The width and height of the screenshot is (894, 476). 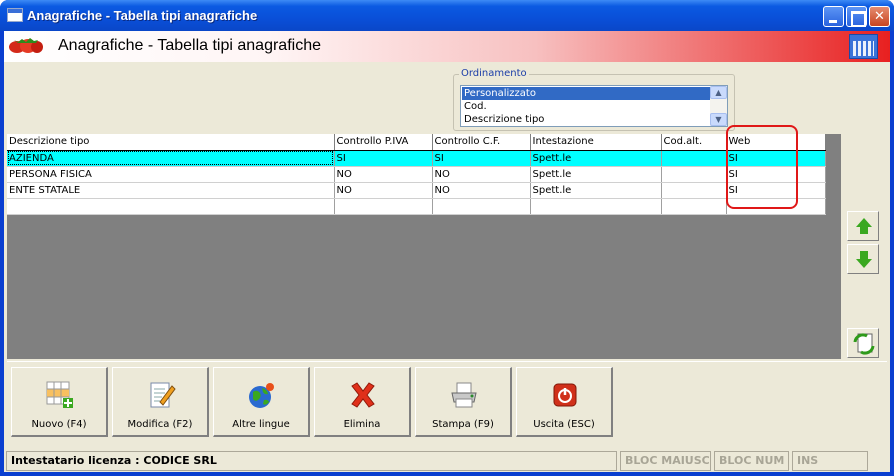 What do you see at coordinates (171, 142) in the screenshot?
I see `column-header: Descrizione tipo` at bounding box center [171, 142].